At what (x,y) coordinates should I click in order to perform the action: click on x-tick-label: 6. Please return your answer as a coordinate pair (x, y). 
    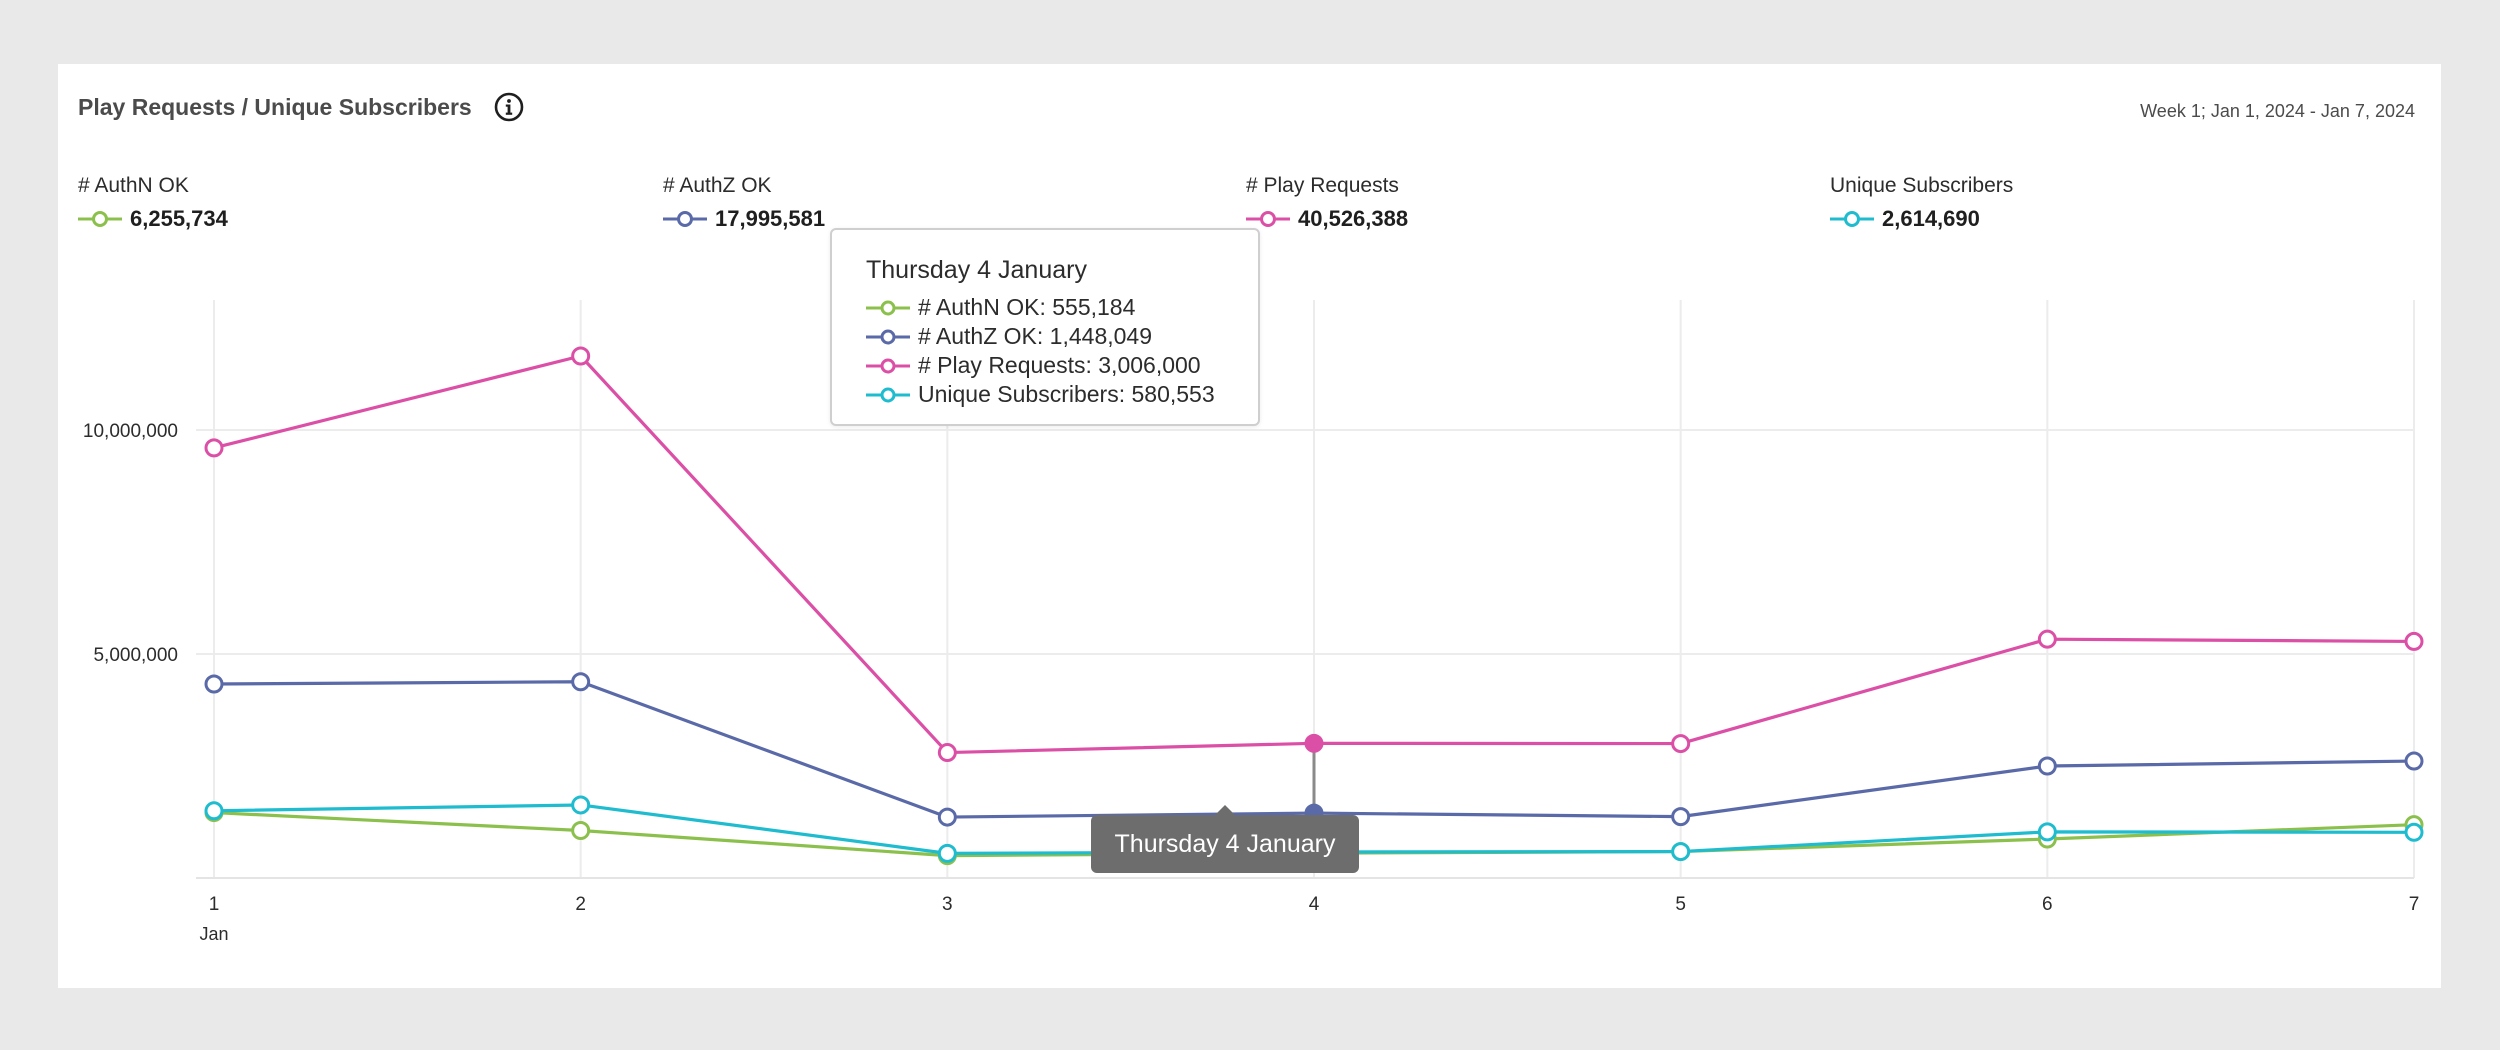
    Looking at the image, I should click on (2047, 904).